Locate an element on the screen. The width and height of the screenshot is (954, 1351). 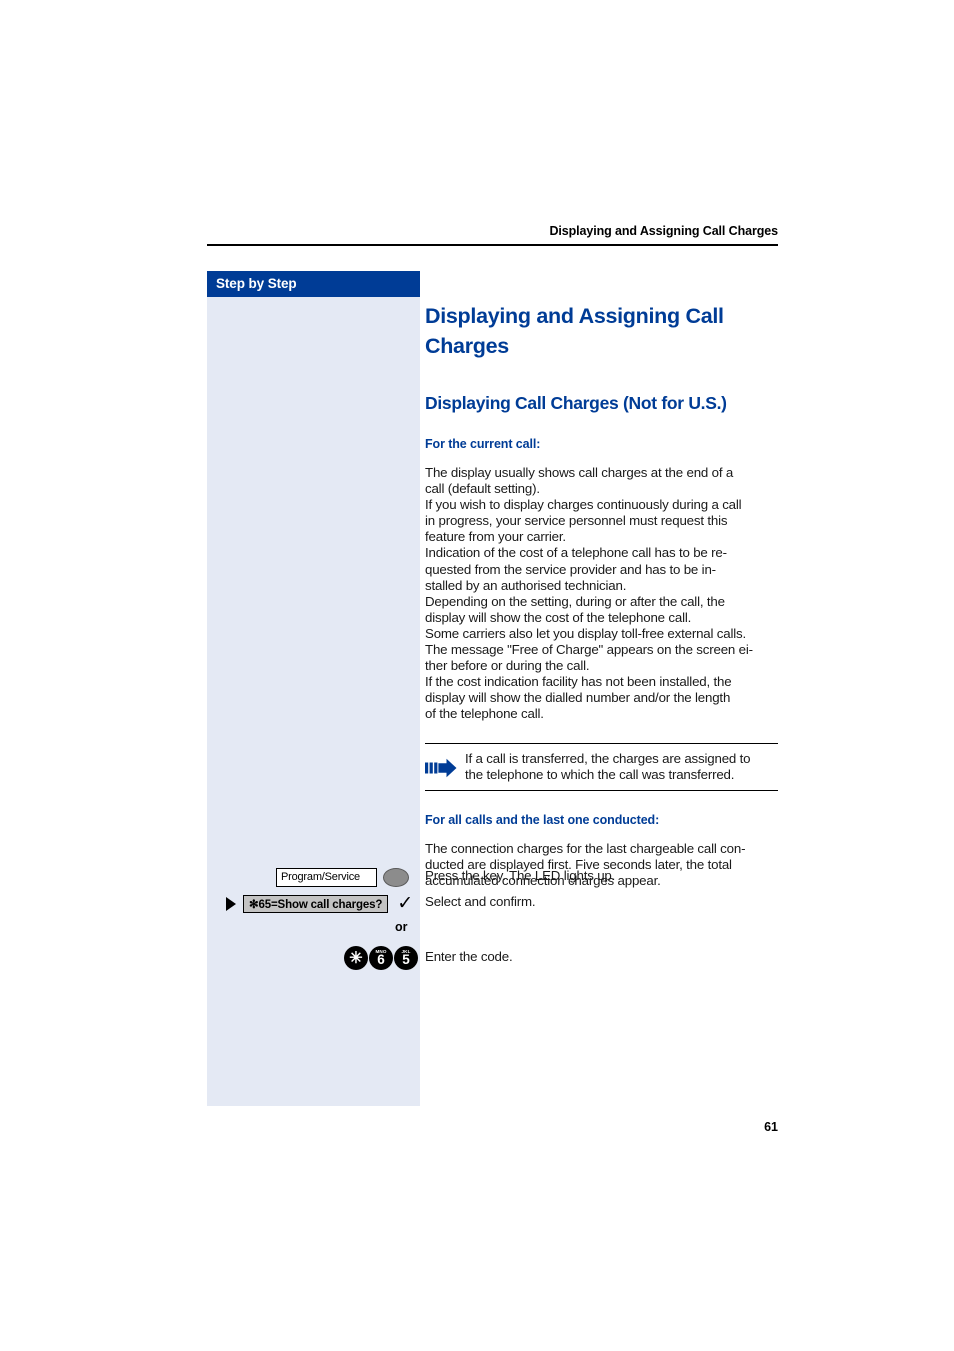
text-line: call (default setting). is located at coordinates (482, 489).